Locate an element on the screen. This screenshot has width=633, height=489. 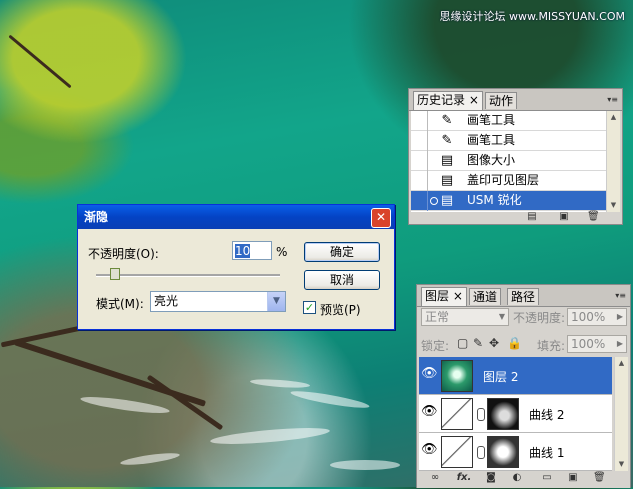
stamp-layers-icon: ▤ is located at coordinates (447, 180).